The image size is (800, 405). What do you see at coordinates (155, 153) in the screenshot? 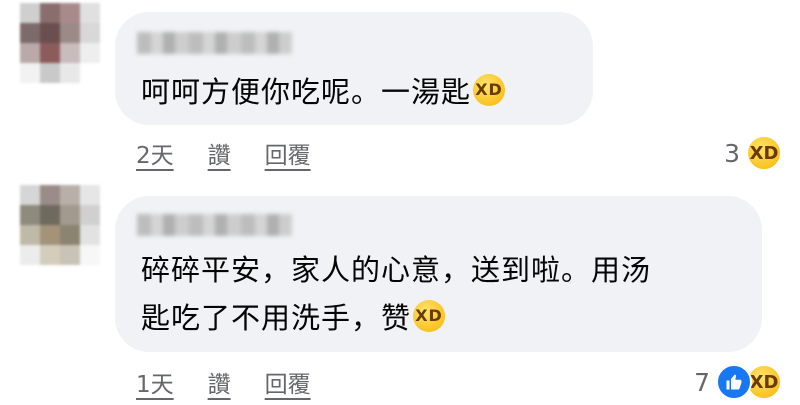
I see `timestamp-link: 2天` at bounding box center [155, 153].